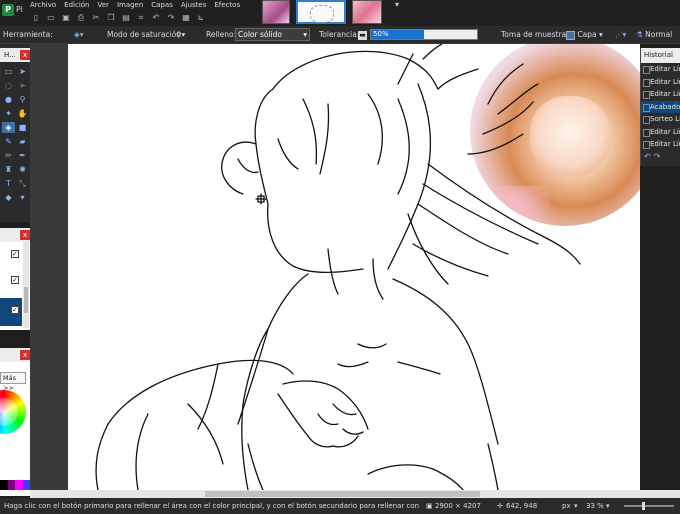 Image resolution: width=680 pixels, height=514 pixels. I want to click on ellipse-select-icon: ●, so click(8, 99).